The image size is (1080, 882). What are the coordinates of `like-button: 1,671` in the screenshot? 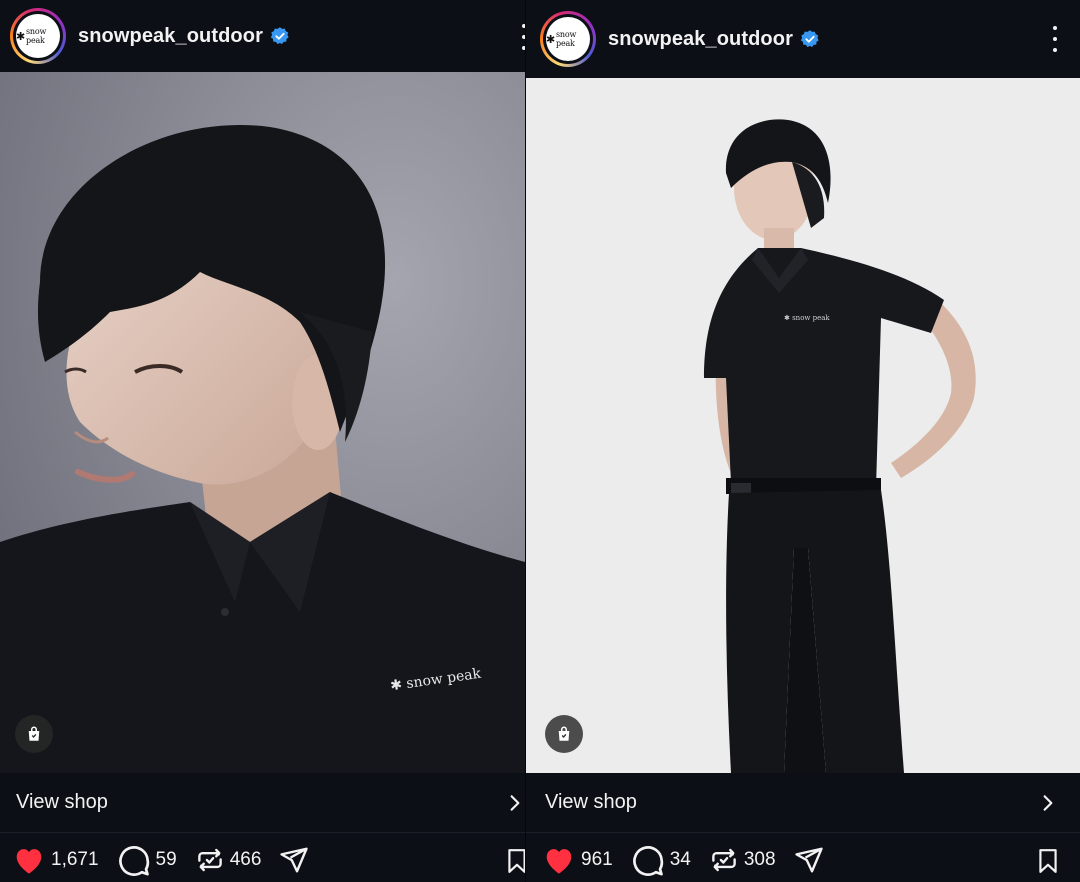 It's located at (55, 860).